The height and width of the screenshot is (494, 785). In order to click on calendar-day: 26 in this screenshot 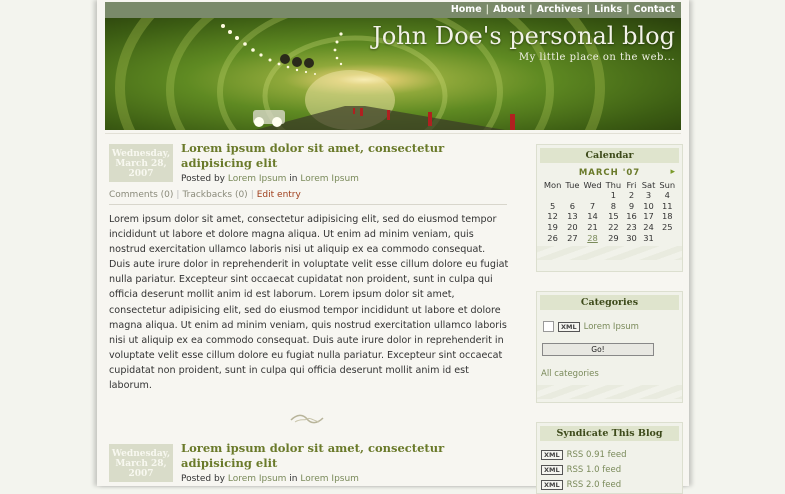, I will do `click(552, 237)`.